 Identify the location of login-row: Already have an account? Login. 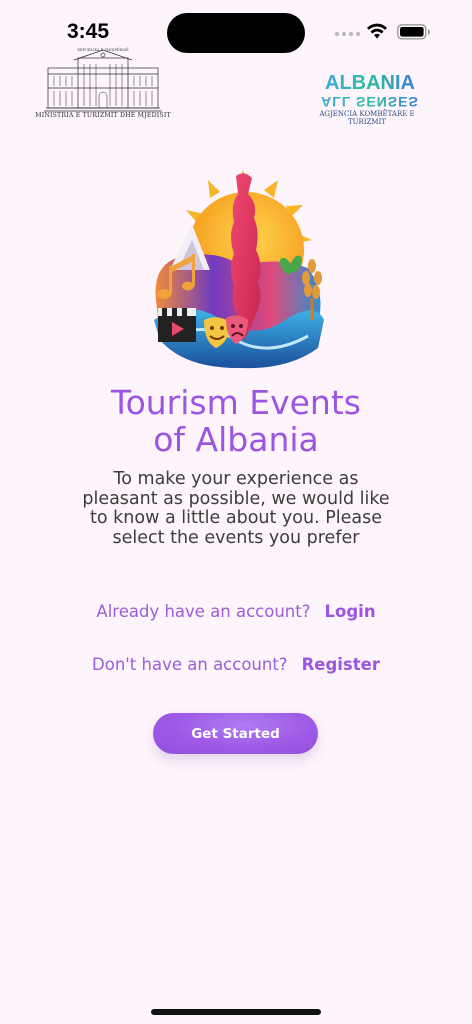
(236, 611).